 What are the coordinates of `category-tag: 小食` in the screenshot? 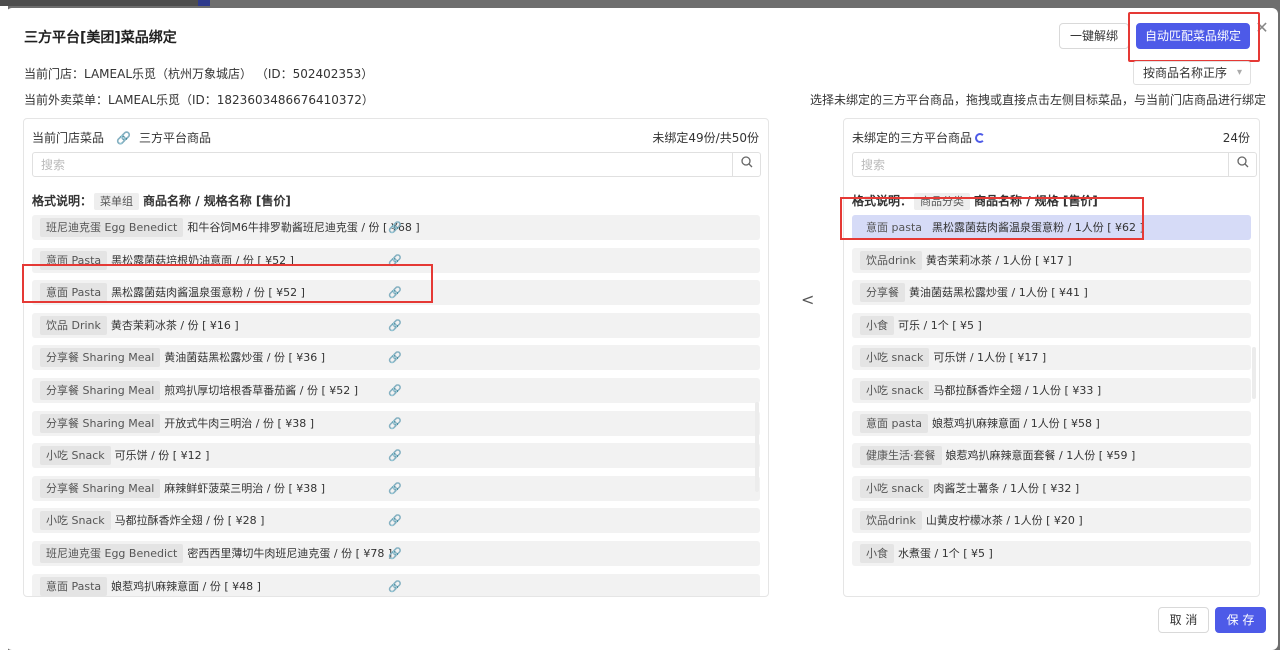 It's located at (877, 553).